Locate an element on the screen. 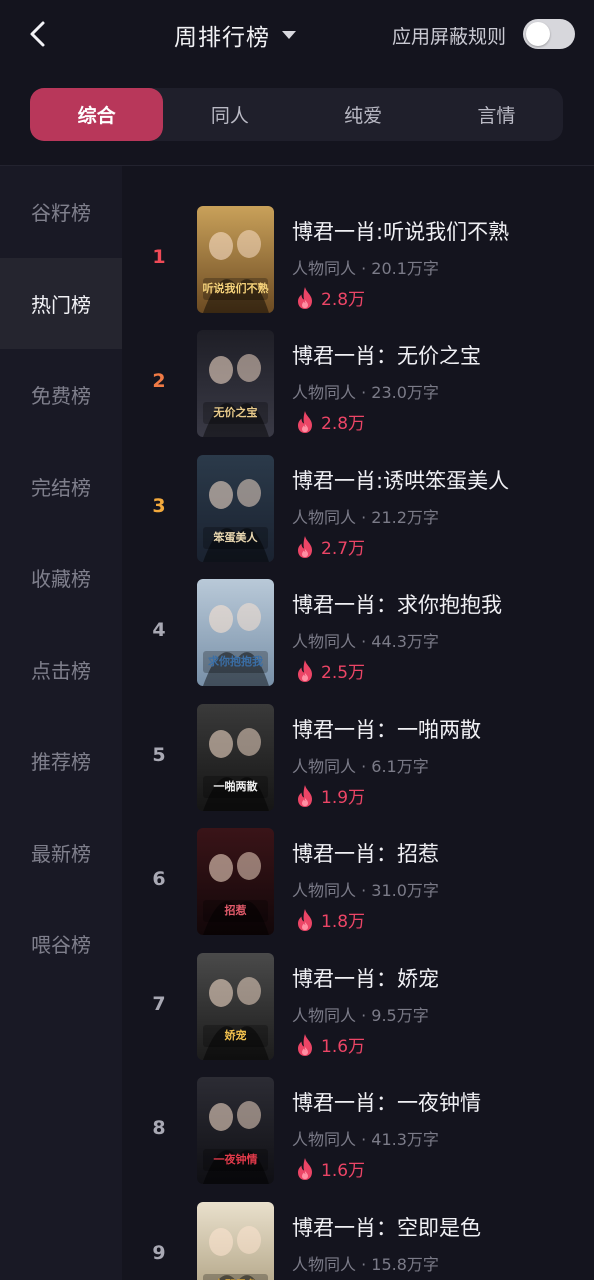  book-meta: 人物同人 · 15.8万字 is located at coordinates (365, 1264).